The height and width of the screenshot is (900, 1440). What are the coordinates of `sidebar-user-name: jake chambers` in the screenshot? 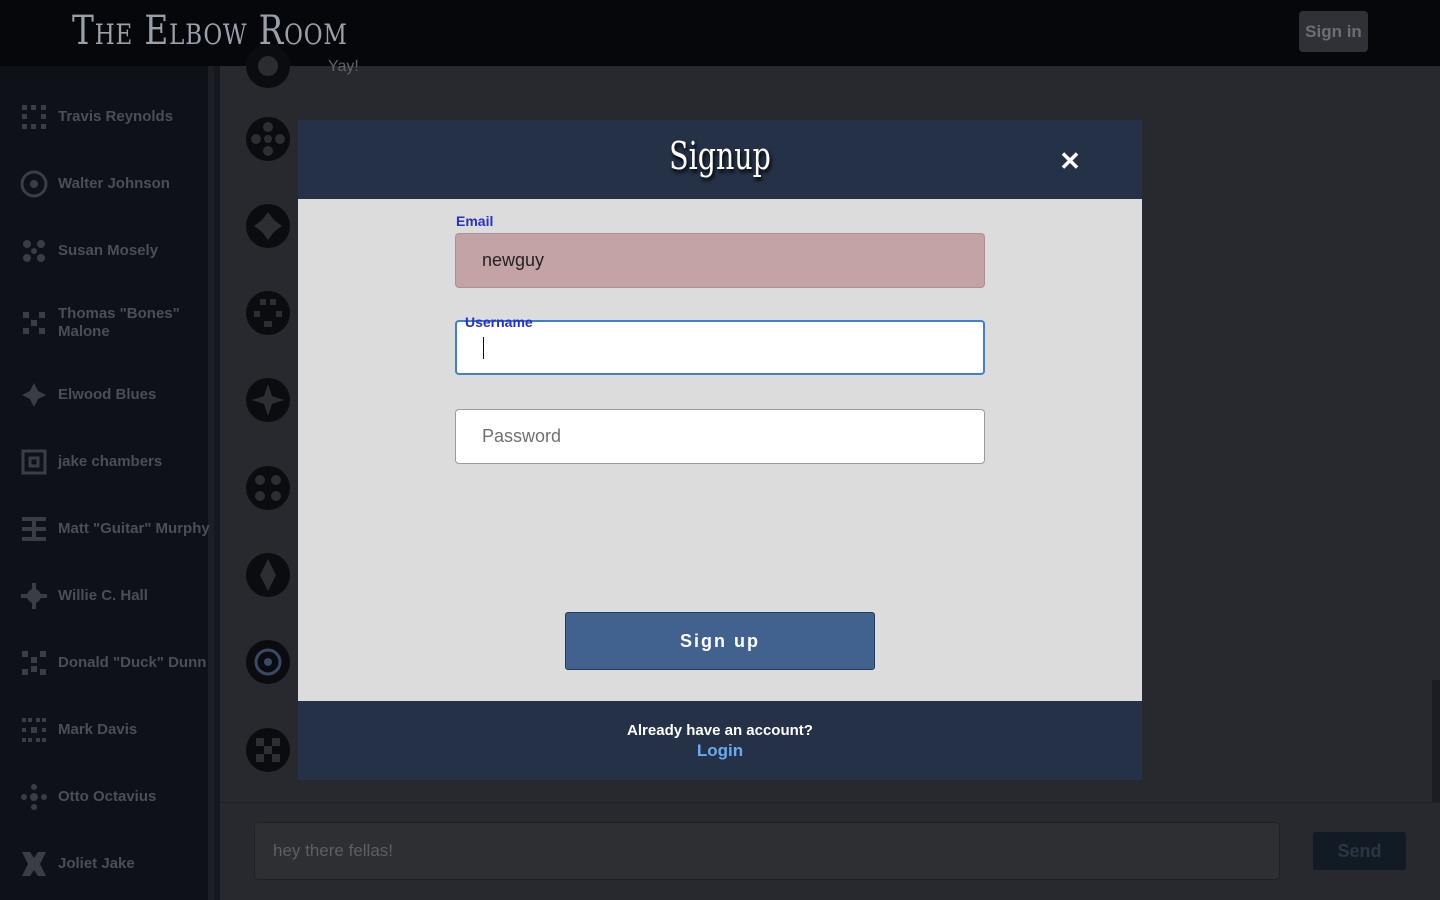 It's located at (110, 461).